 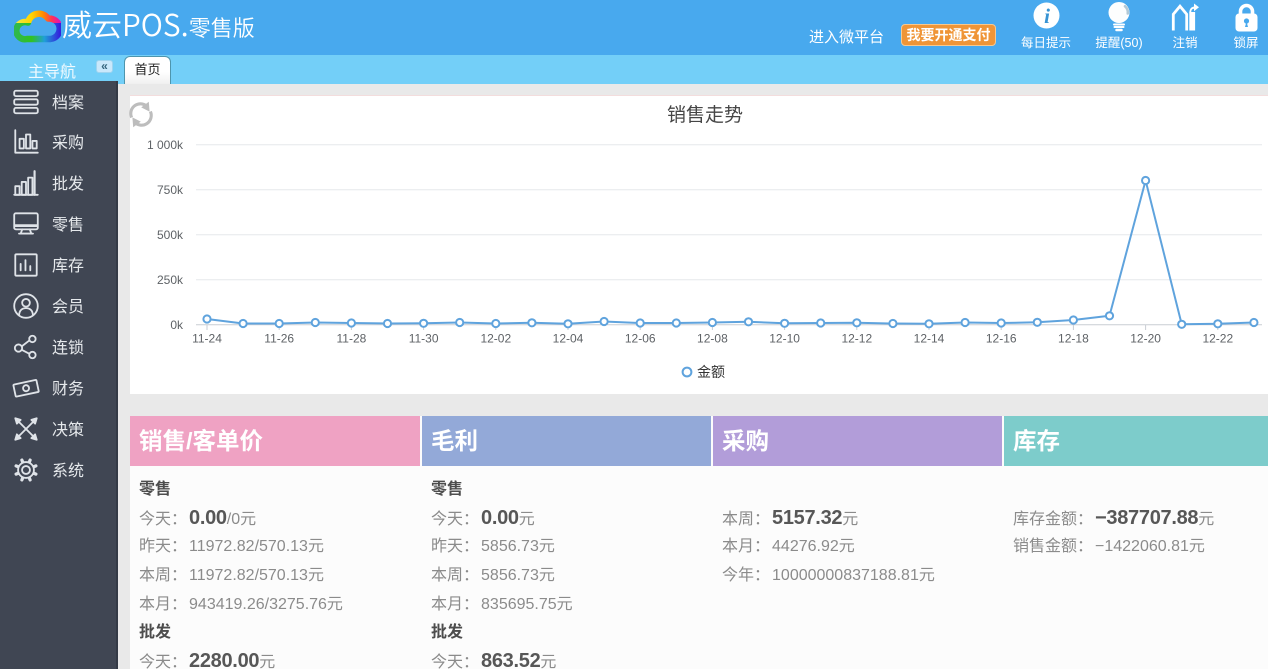 I want to click on svg-text: 11-24, so click(x=207, y=339).